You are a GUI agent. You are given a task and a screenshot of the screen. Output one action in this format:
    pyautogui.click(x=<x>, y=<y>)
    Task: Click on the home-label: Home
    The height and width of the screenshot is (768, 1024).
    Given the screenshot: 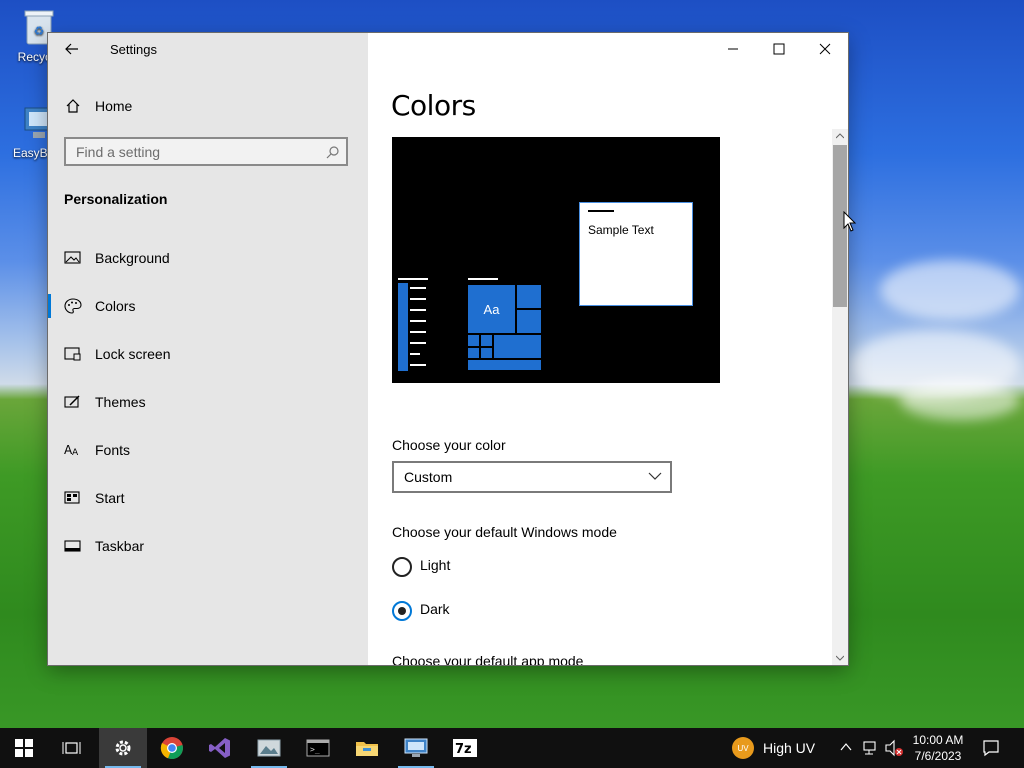 What is the action you would take?
    pyautogui.click(x=114, y=106)
    